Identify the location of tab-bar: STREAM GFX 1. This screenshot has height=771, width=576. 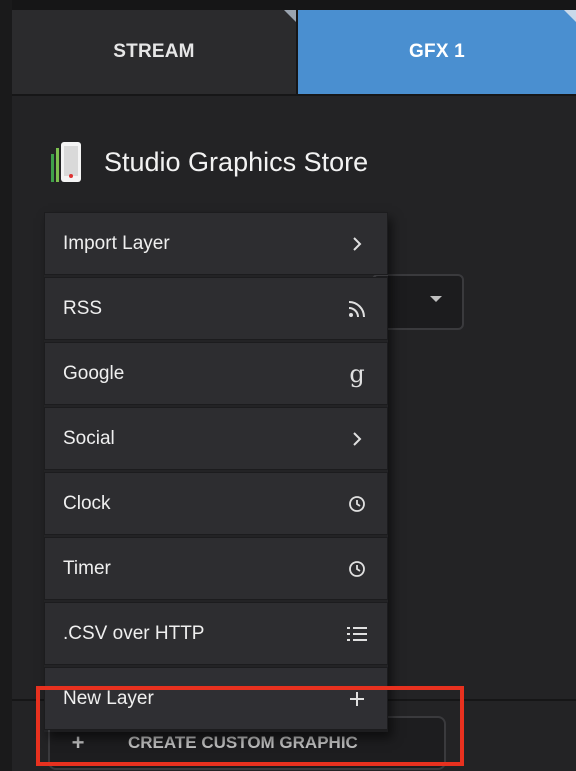
(294, 53).